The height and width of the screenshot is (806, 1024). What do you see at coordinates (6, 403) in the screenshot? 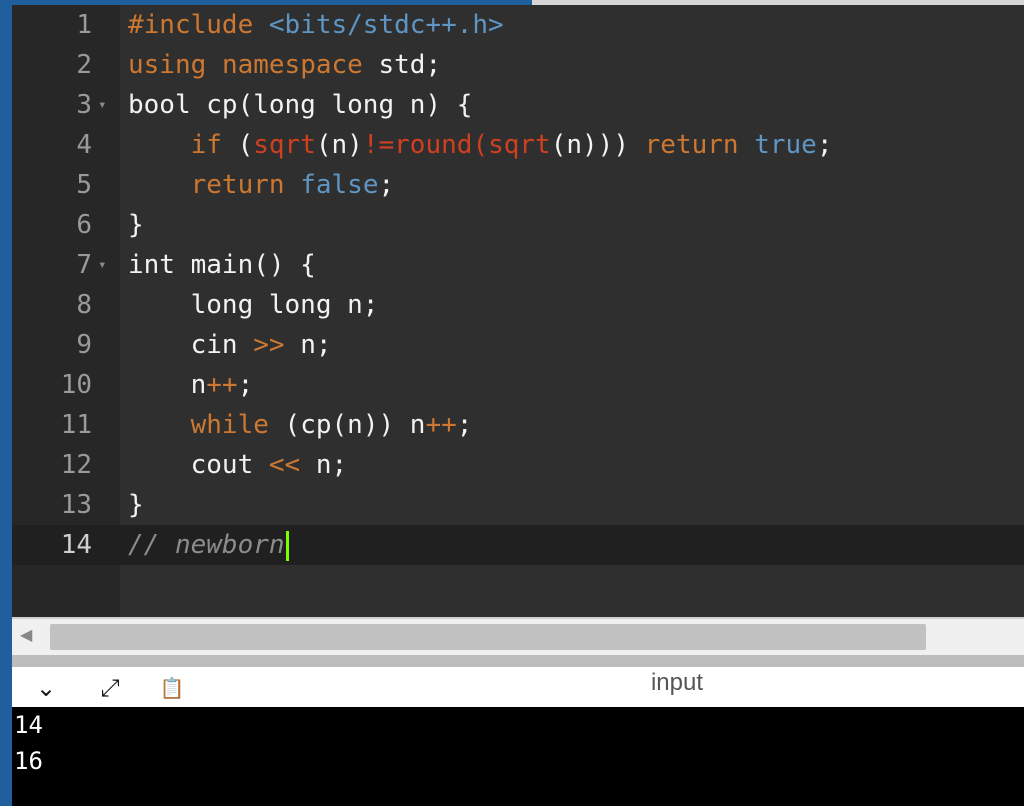
I see `left-accent-bar` at bounding box center [6, 403].